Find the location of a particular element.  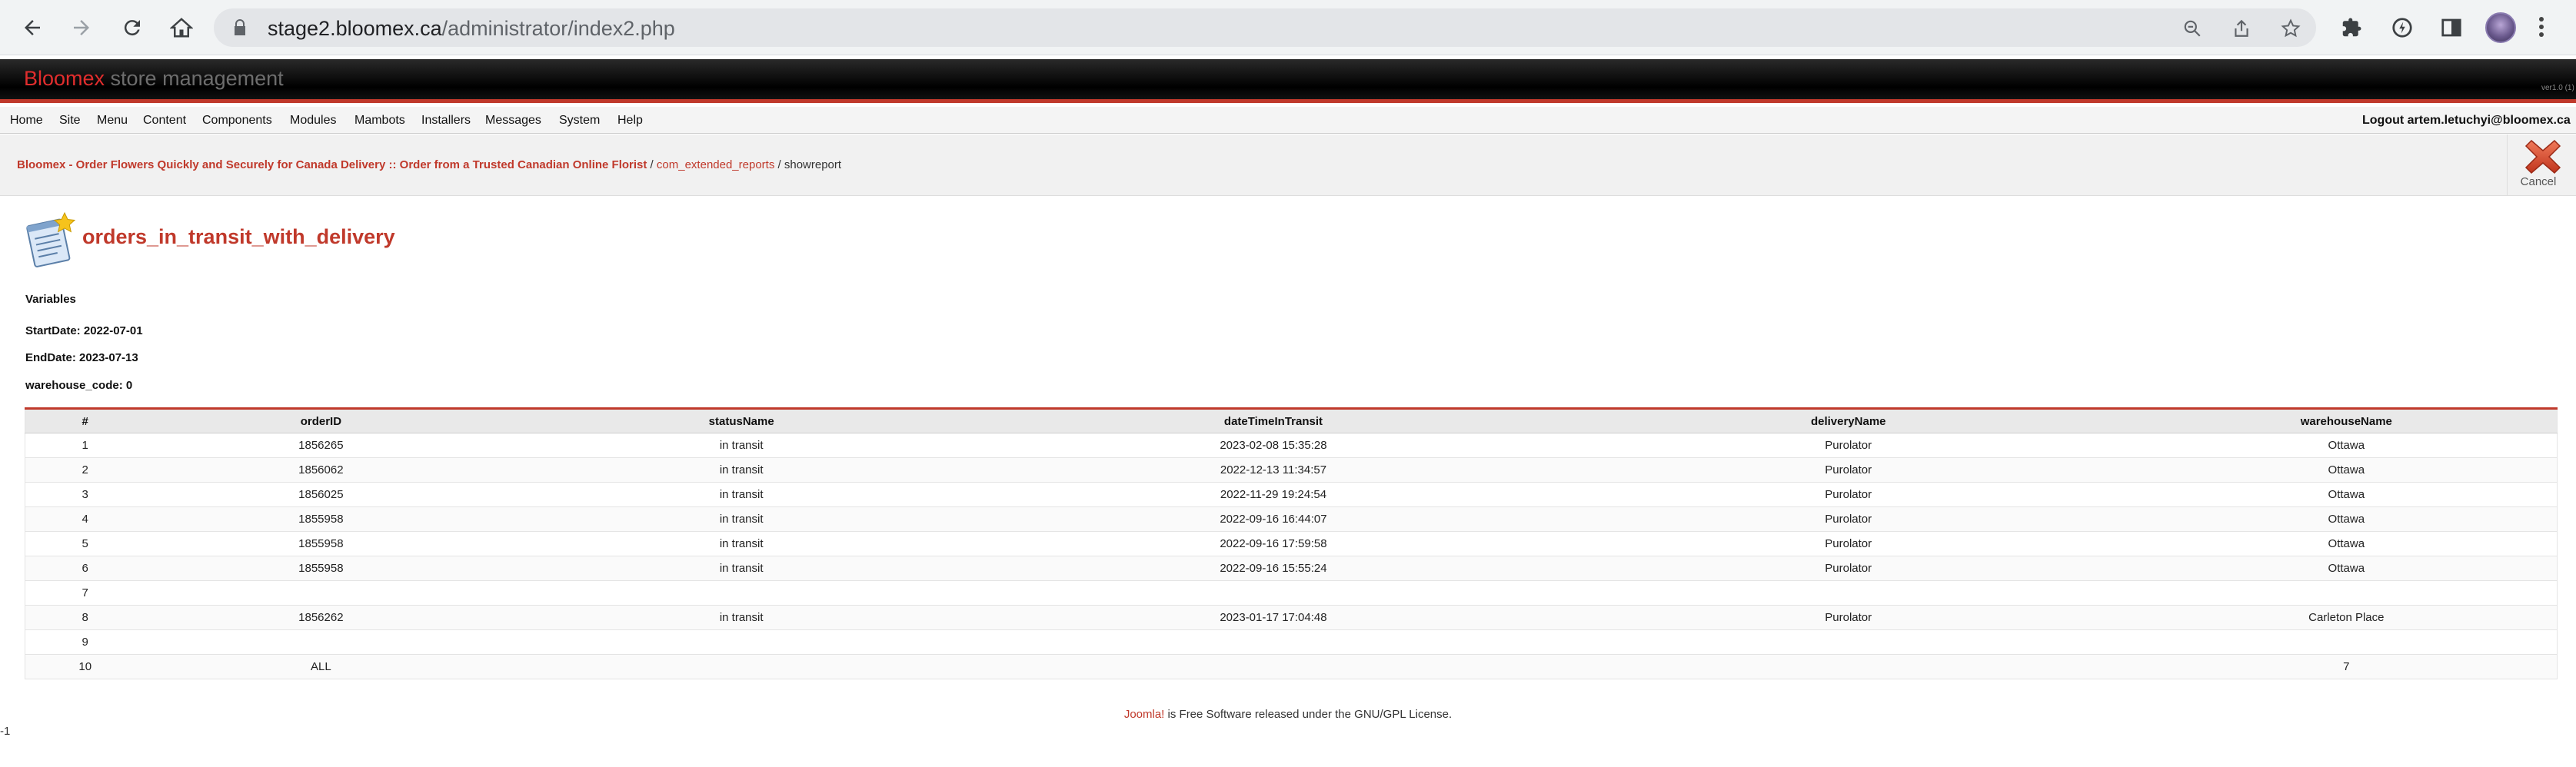

side-panel-button is located at coordinates (2451, 28).